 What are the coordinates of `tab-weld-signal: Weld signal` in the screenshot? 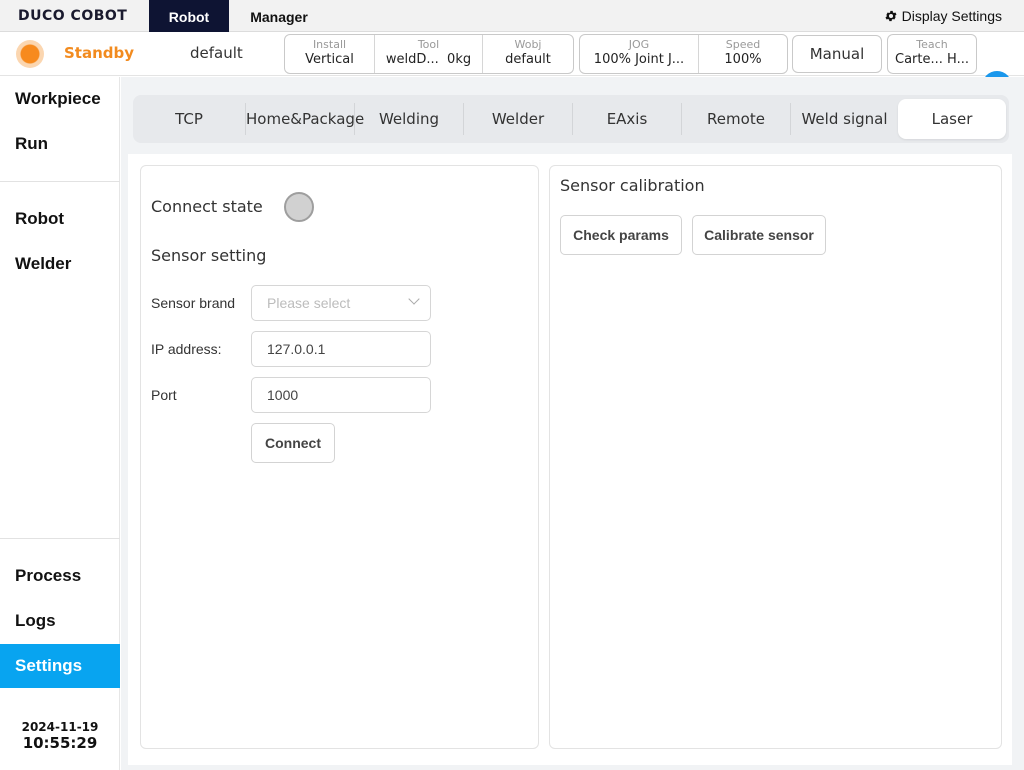 It's located at (844, 119).